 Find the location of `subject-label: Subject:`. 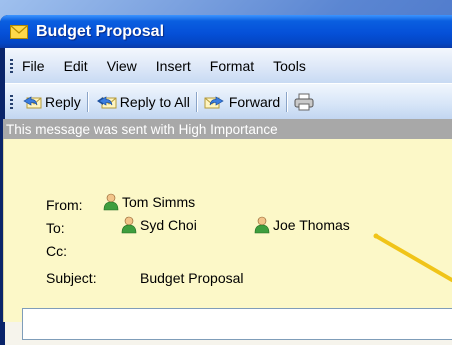

subject-label: Subject: is located at coordinates (71, 278).